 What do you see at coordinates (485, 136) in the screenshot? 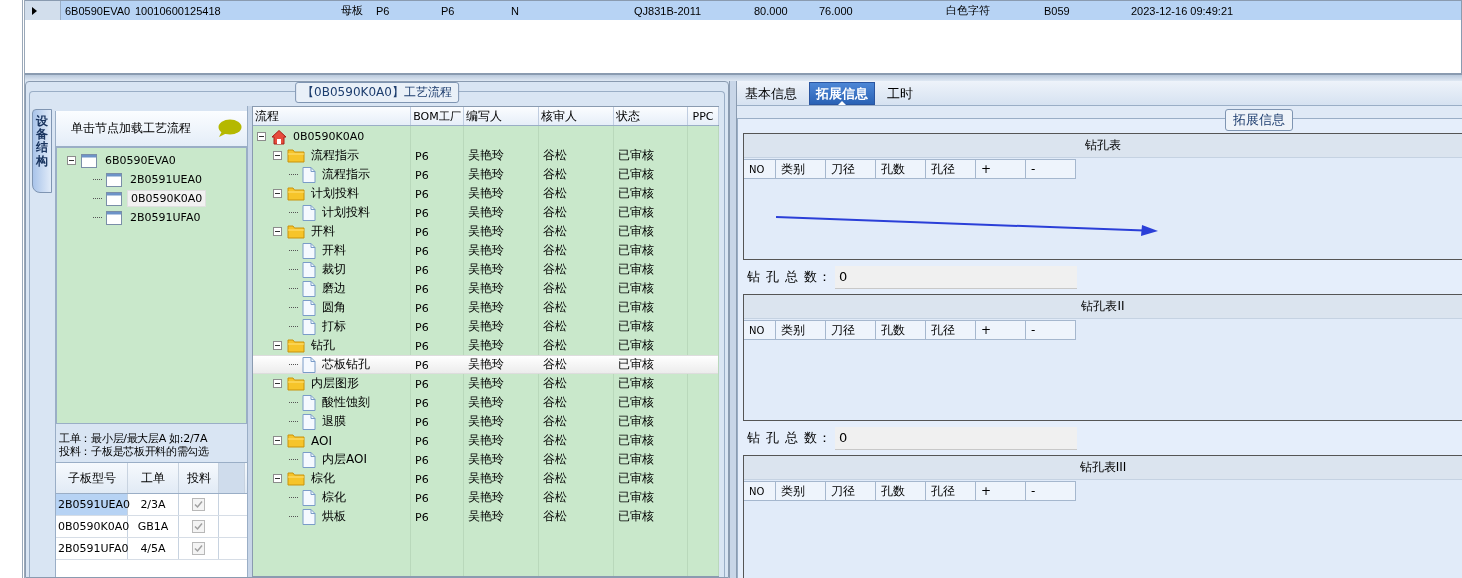
I see `tree-row: 0B0590K0A0` at bounding box center [485, 136].